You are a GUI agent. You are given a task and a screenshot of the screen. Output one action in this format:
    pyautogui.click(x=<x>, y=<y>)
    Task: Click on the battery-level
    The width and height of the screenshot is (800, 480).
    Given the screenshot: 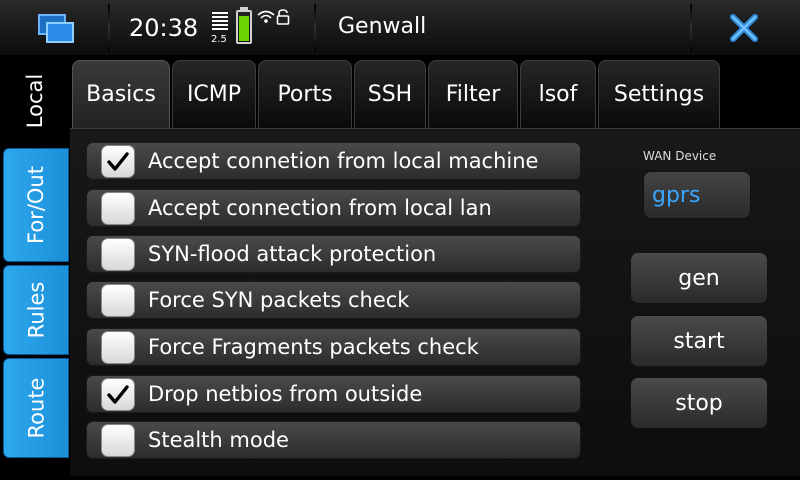 What is the action you would take?
    pyautogui.click(x=244, y=28)
    